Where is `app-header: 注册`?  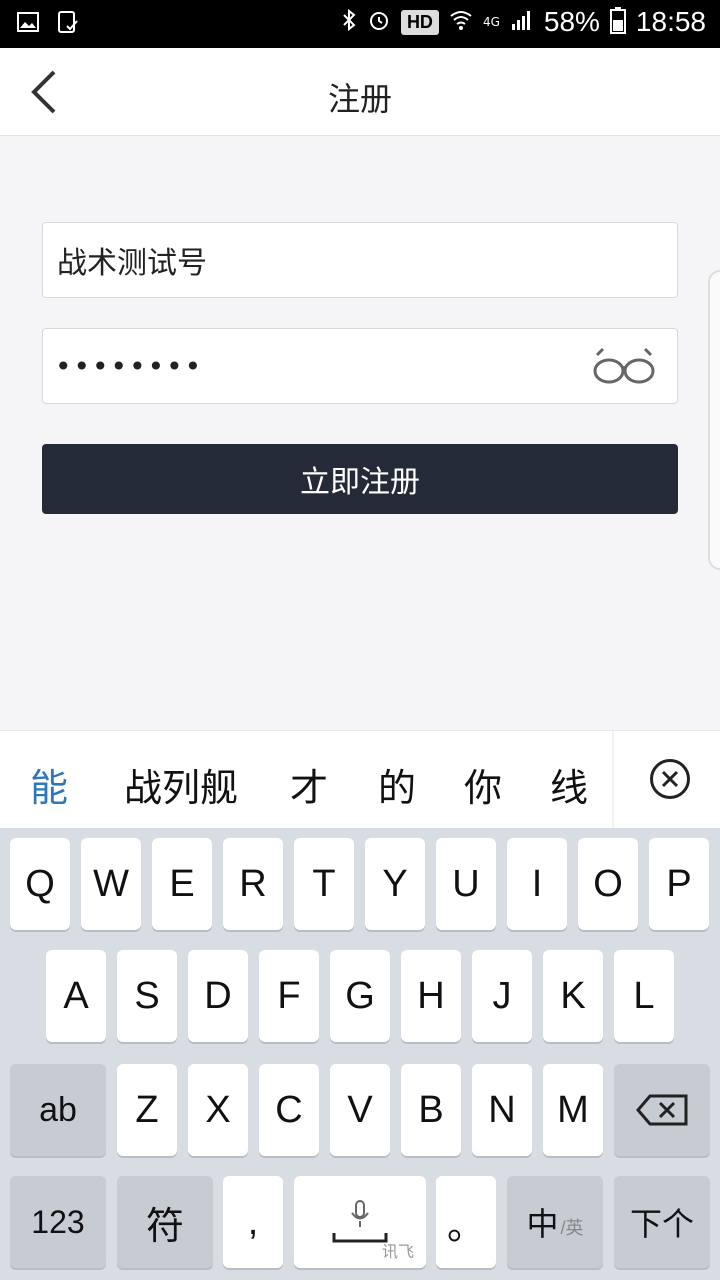
app-header: 注册 is located at coordinates (360, 92).